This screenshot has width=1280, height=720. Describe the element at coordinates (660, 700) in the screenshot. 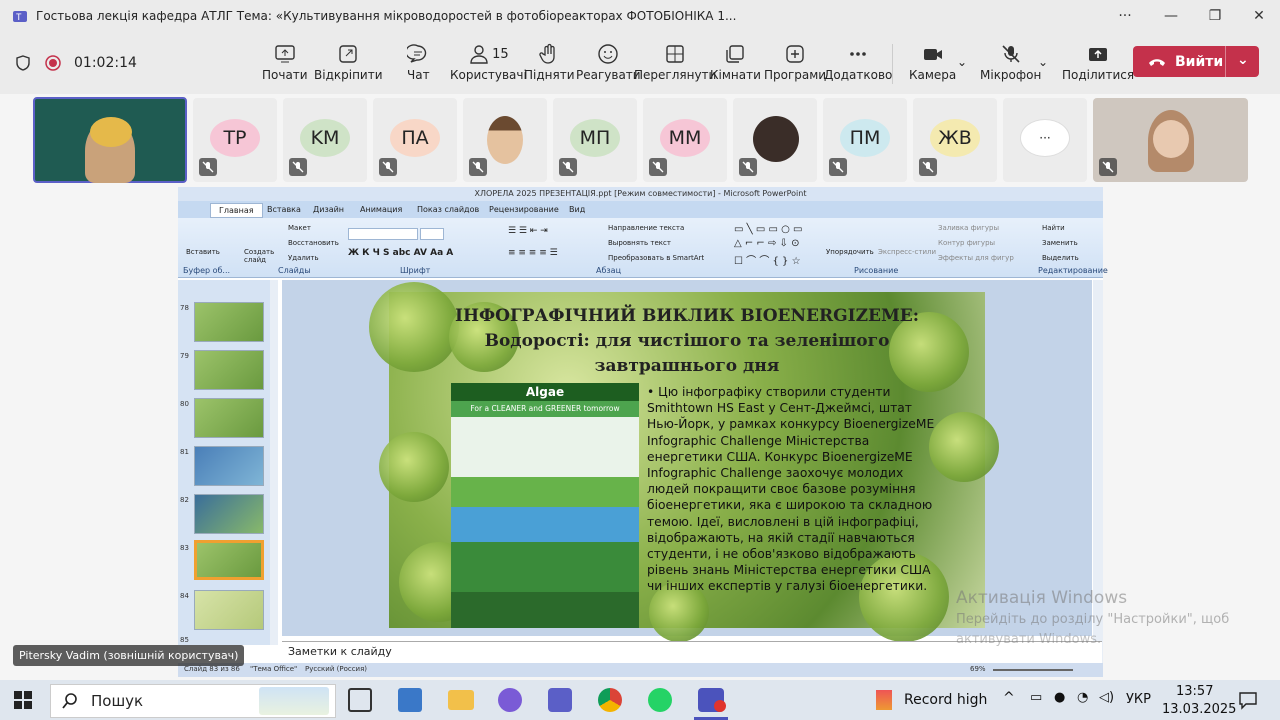

I see `whatsapp-icon` at that location.